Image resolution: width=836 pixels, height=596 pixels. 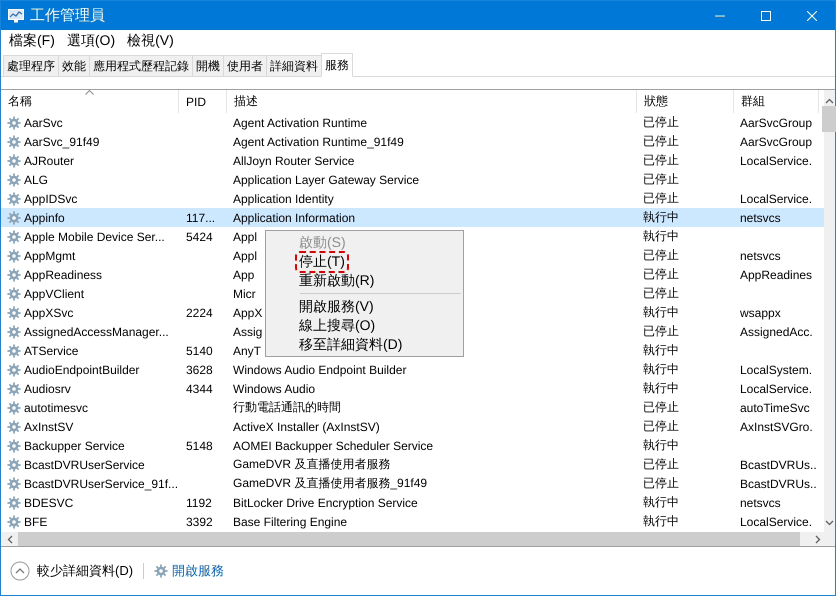 I want to click on context-menu-item: 重新啟動(R), so click(x=336, y=281).